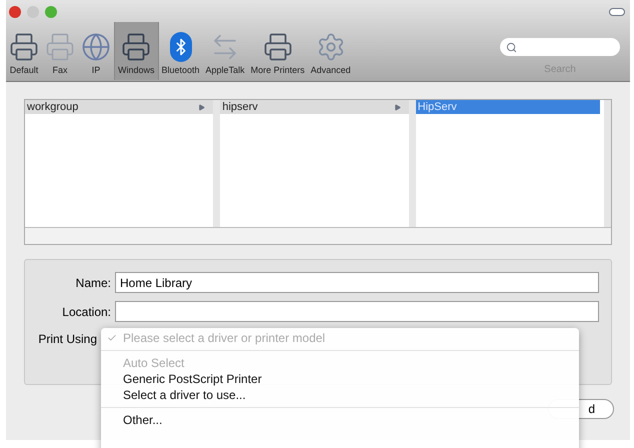 The image size is (634, 448). Describe the element at coordinates (119, 107) in the screenshot. I see `browser-item: workgroup` at that location.